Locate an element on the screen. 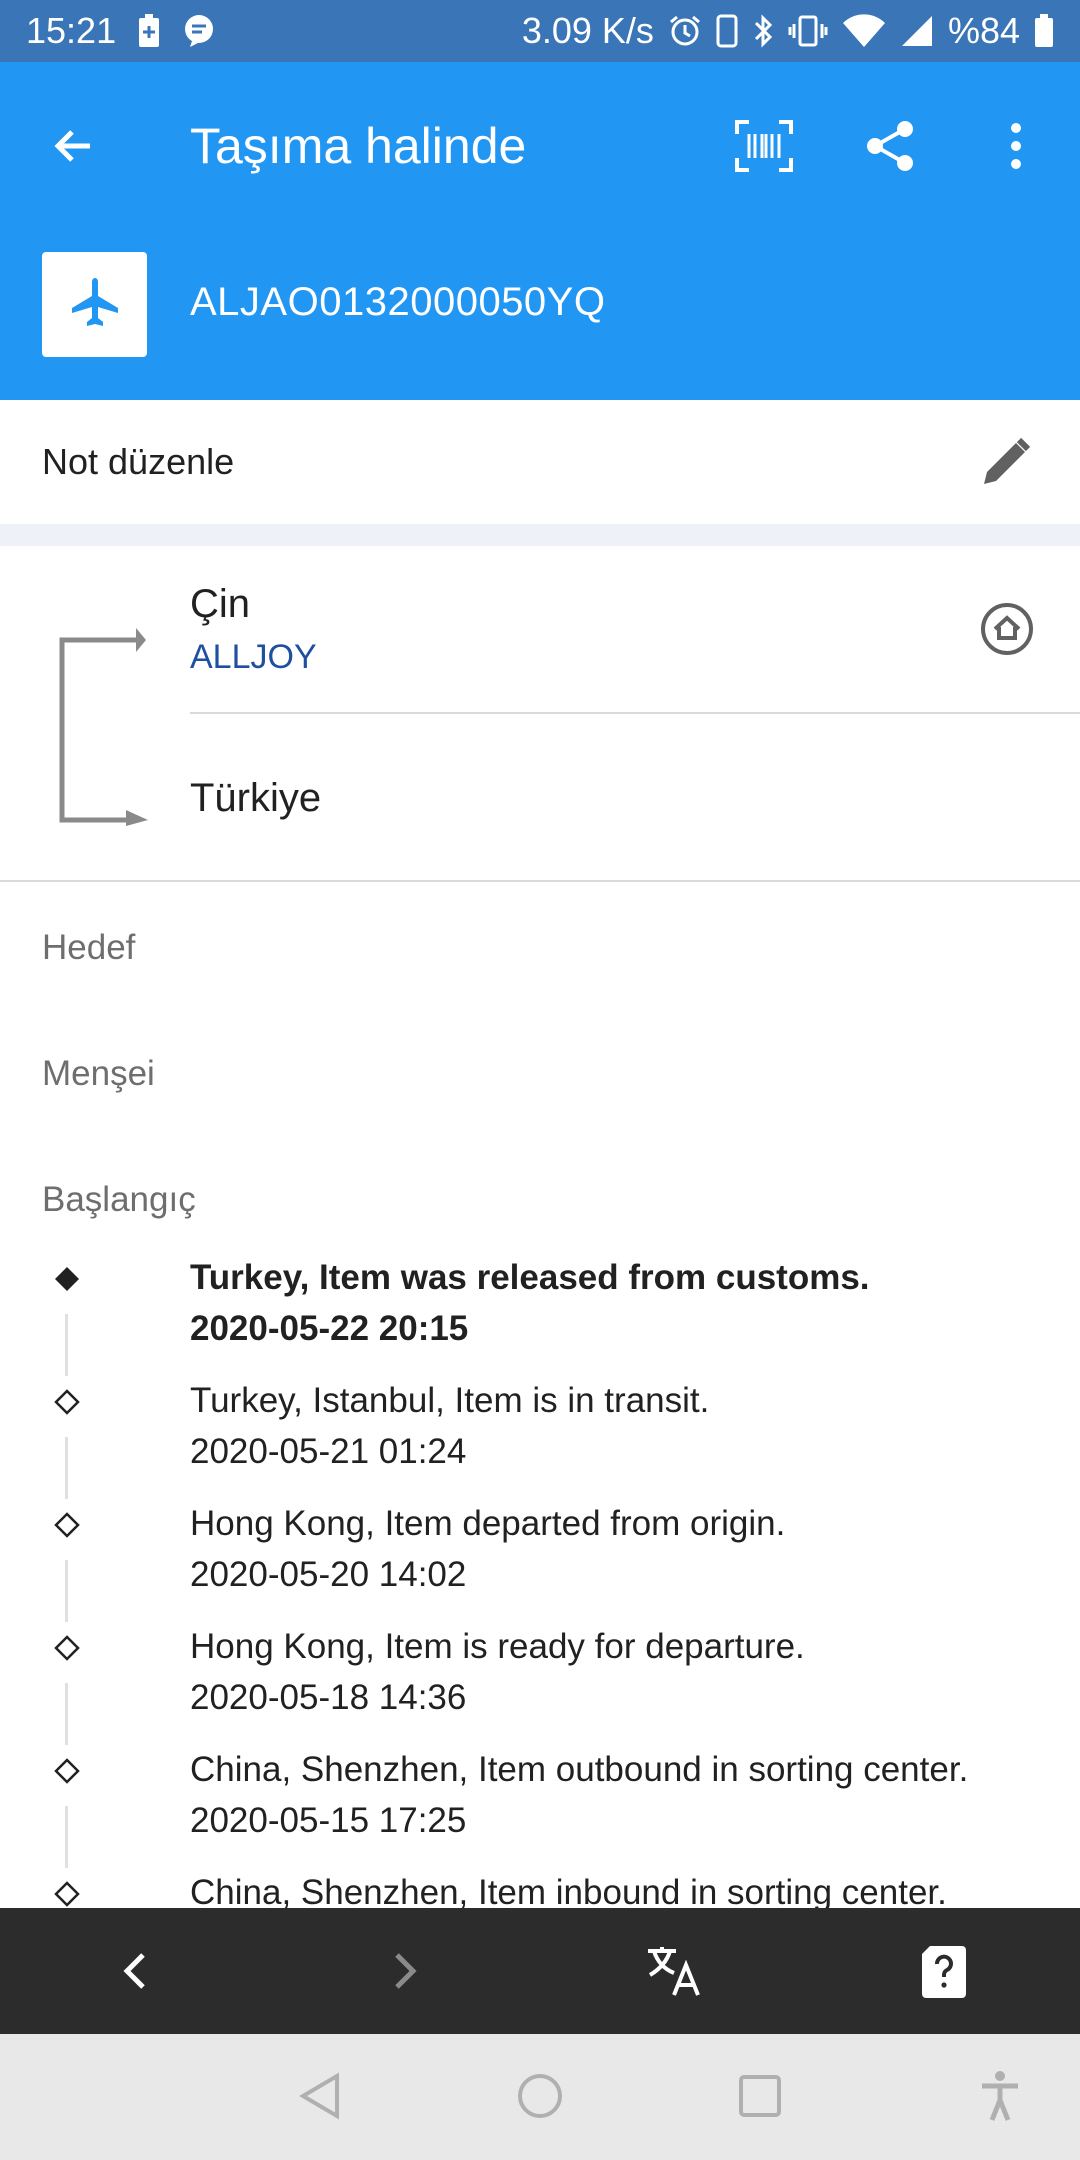  home-circle-icon is located at coordinates (1007, 629).